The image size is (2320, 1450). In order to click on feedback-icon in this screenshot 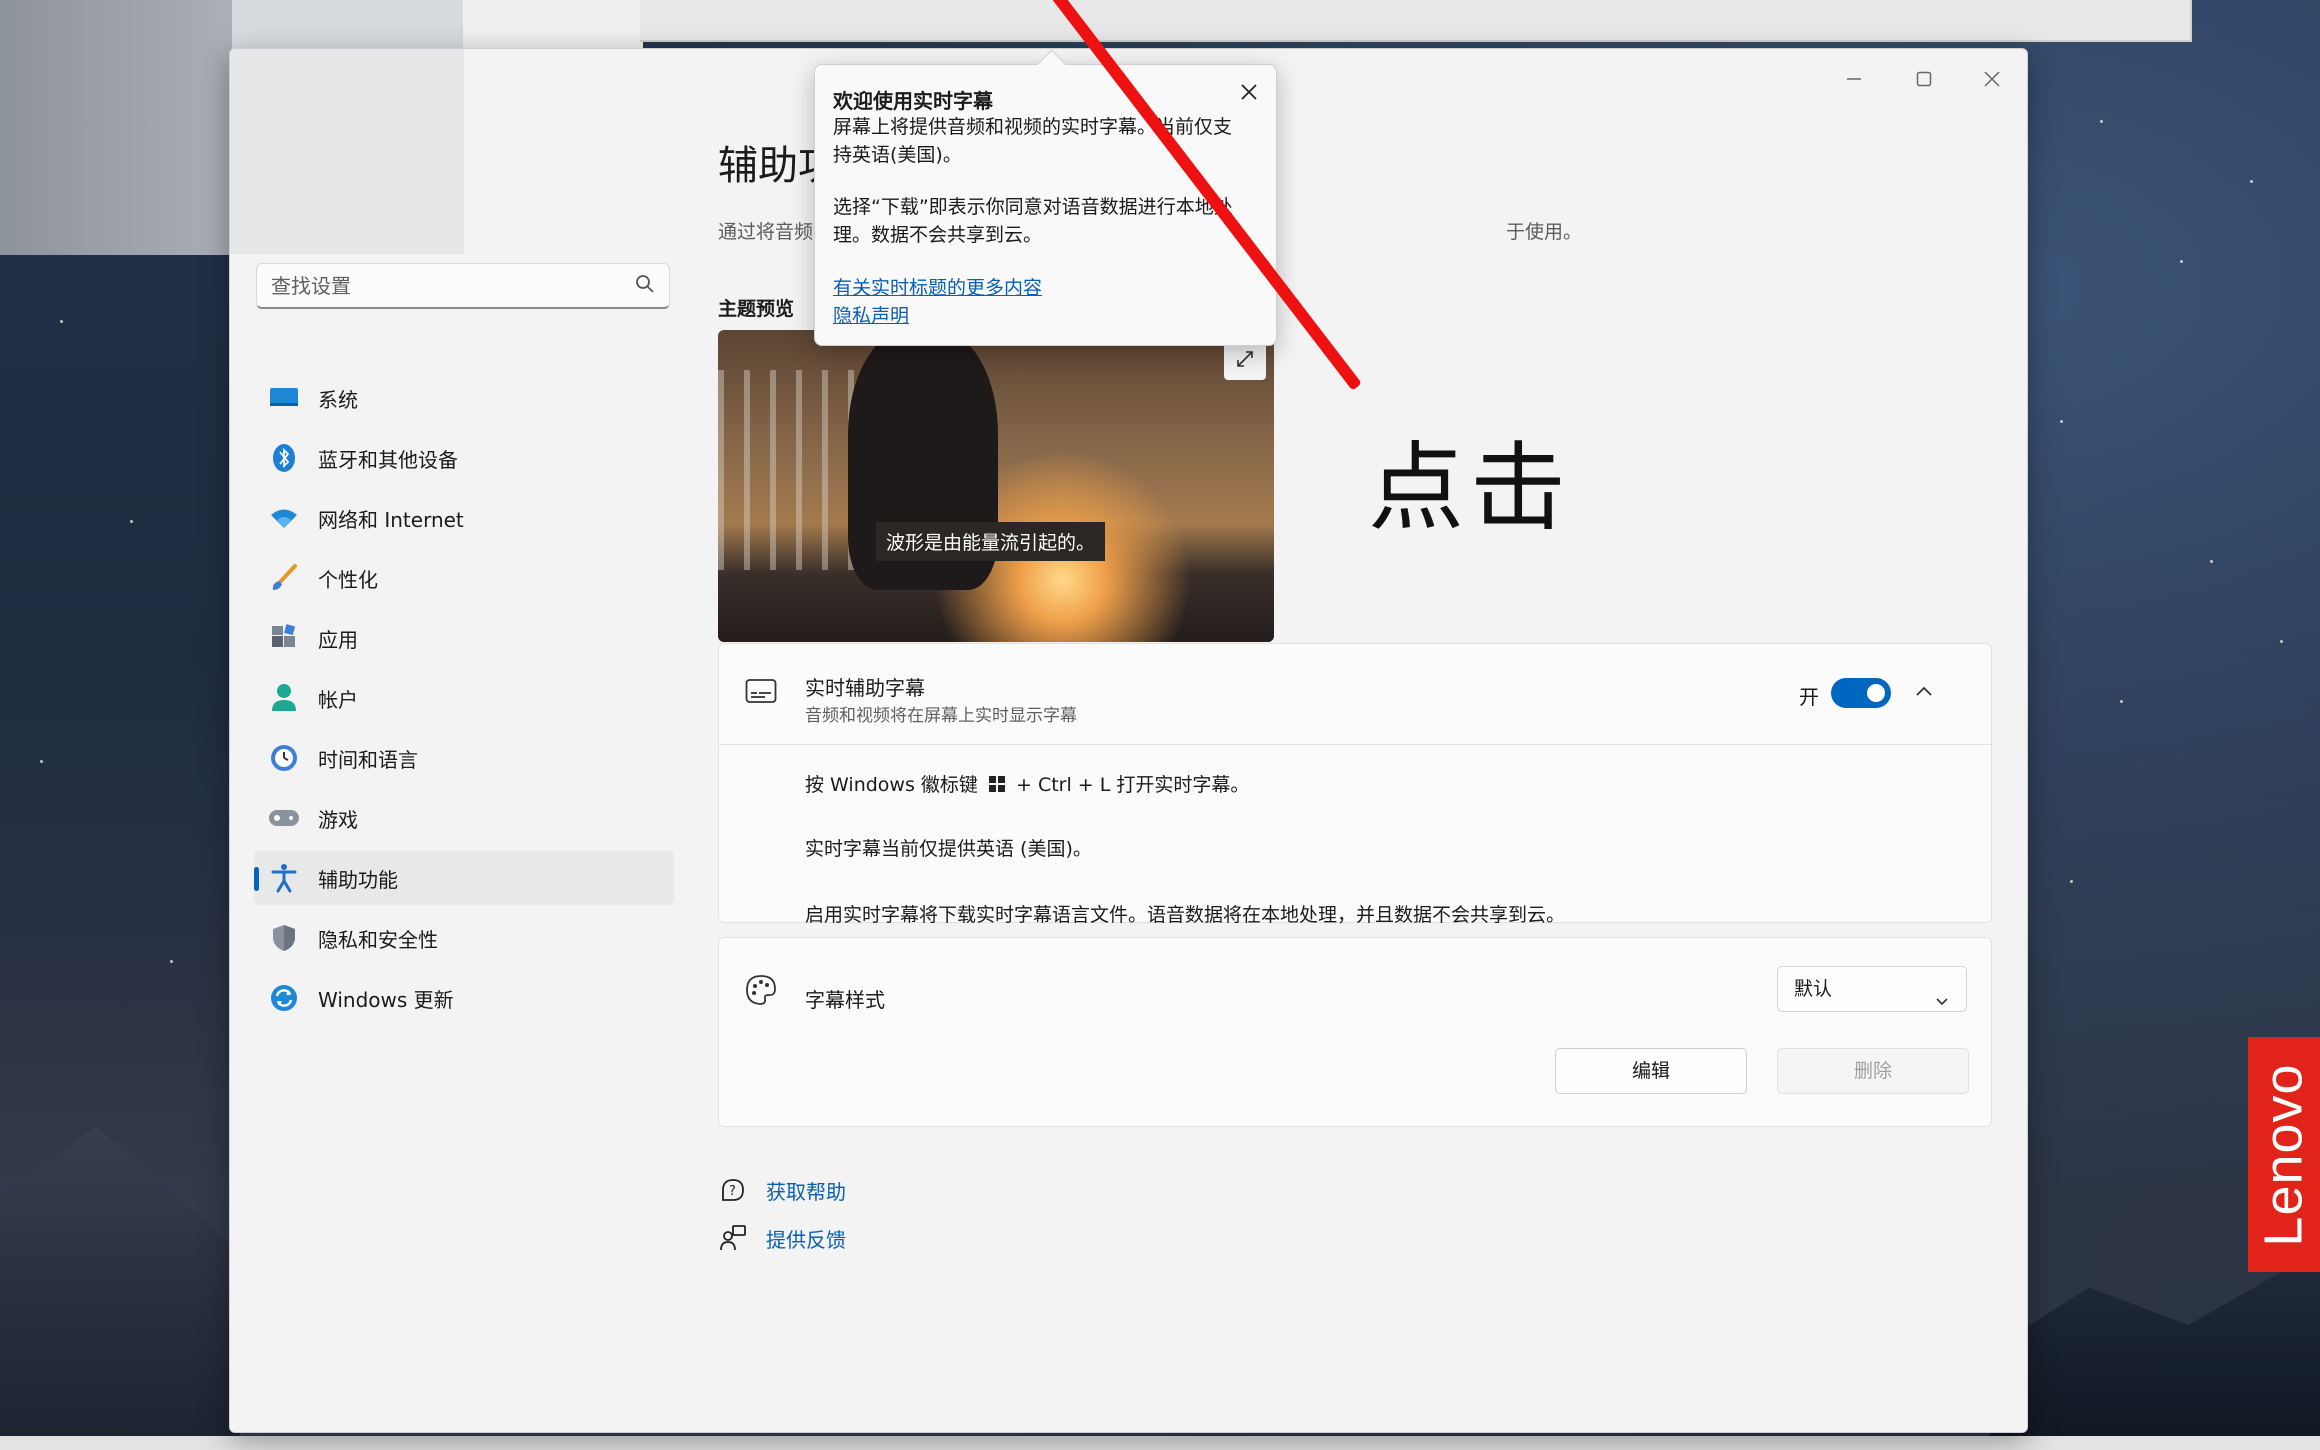, I will do `click(733, 1238)`.